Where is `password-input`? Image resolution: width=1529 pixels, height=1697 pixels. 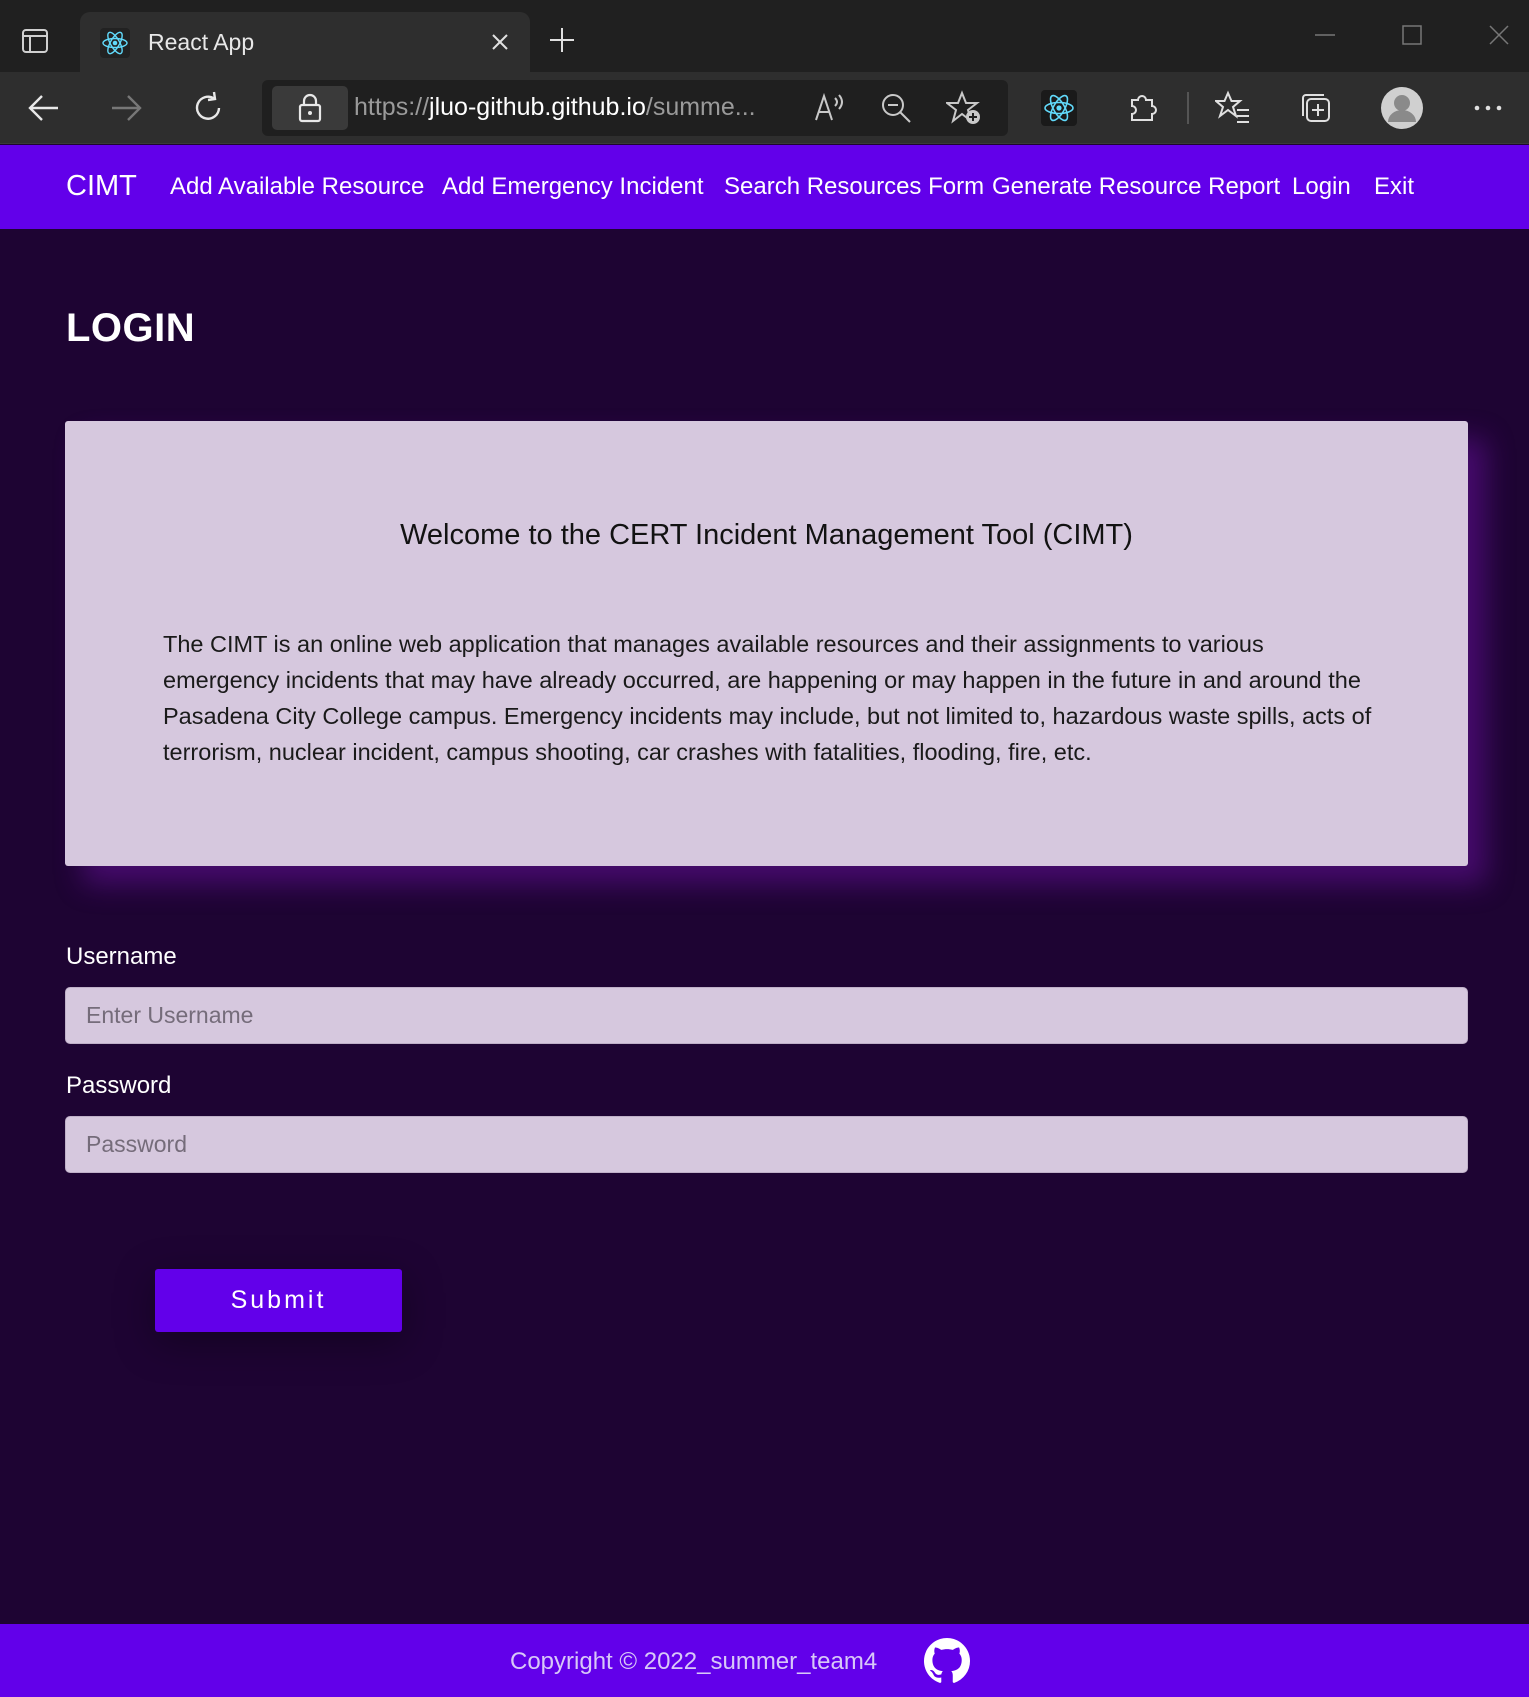 password-input is located at coordinates (766, 1144).